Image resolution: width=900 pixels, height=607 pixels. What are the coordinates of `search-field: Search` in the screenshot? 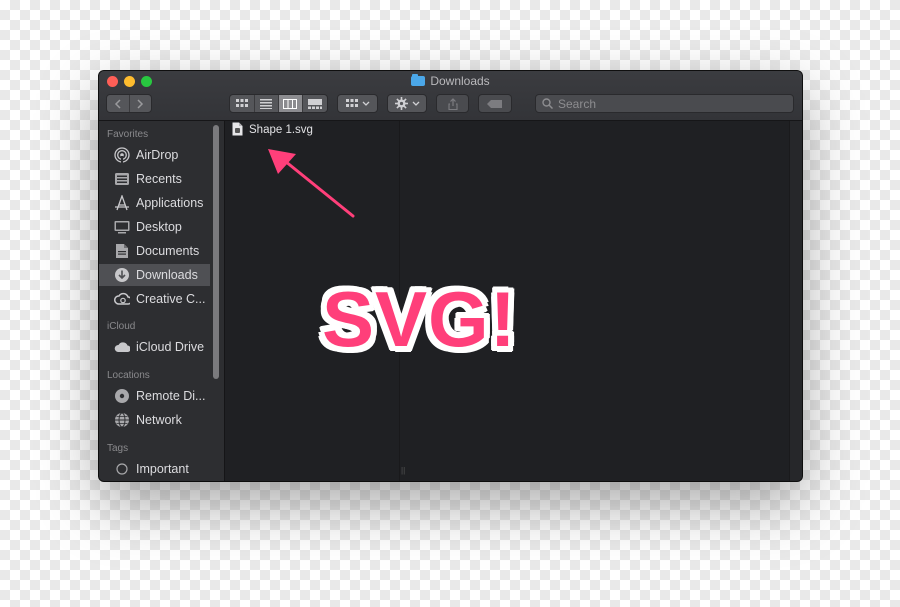 It's located at (664, 103).